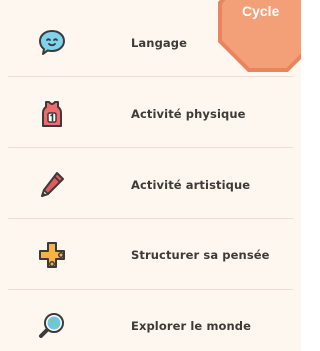 The height and width of the screenshot is (351, 320). Describe the element at coordinates (52, 255) in the screenshot. I see `puzzle-plus-icon` at that location.